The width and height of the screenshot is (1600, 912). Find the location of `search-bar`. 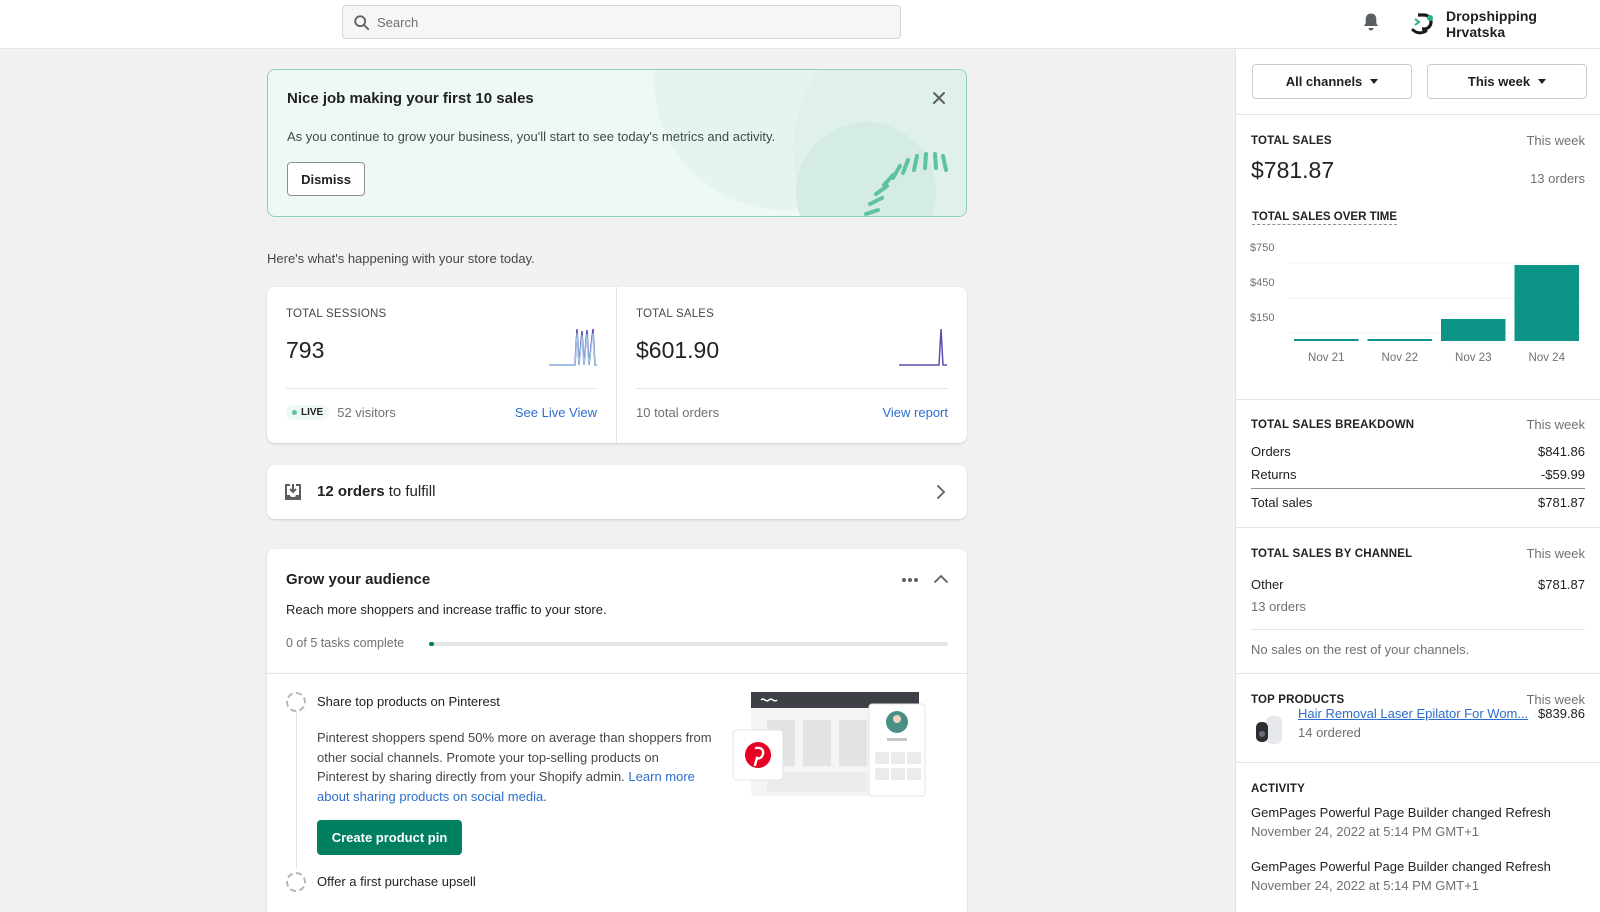

search-bar is located at coordinates (621, 22).